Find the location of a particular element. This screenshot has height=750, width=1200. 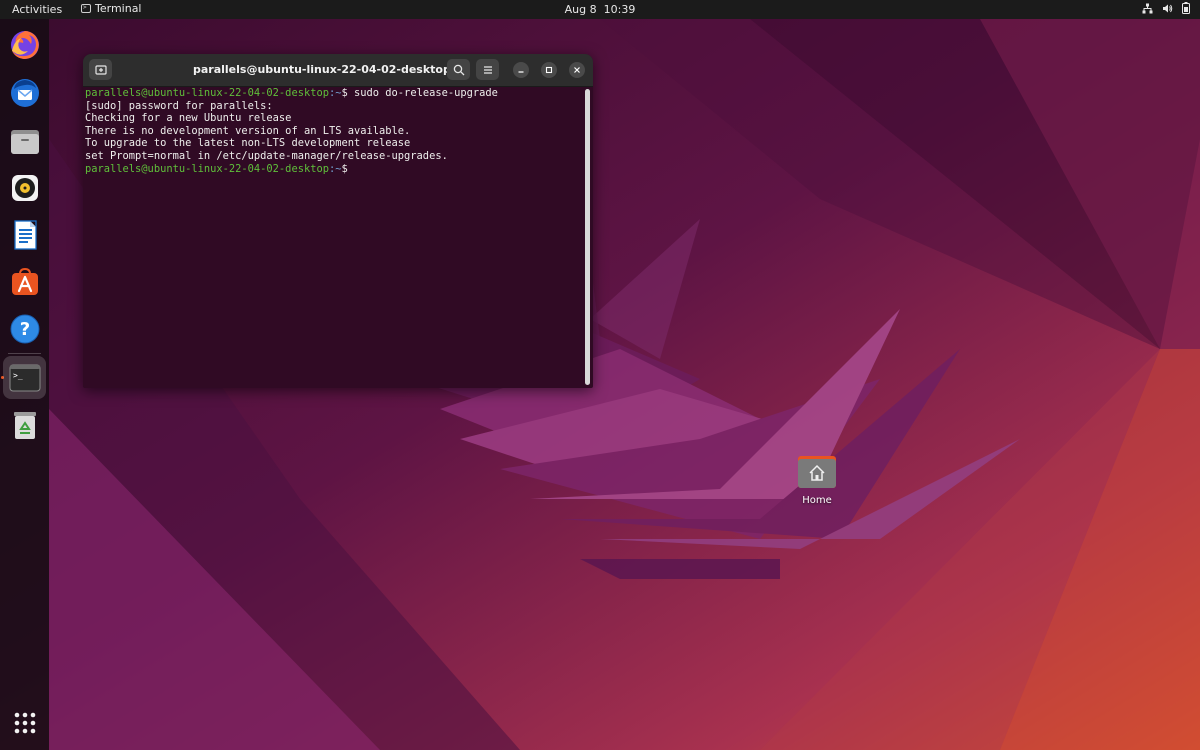

network-icon is located at coordinates (1147, 8).